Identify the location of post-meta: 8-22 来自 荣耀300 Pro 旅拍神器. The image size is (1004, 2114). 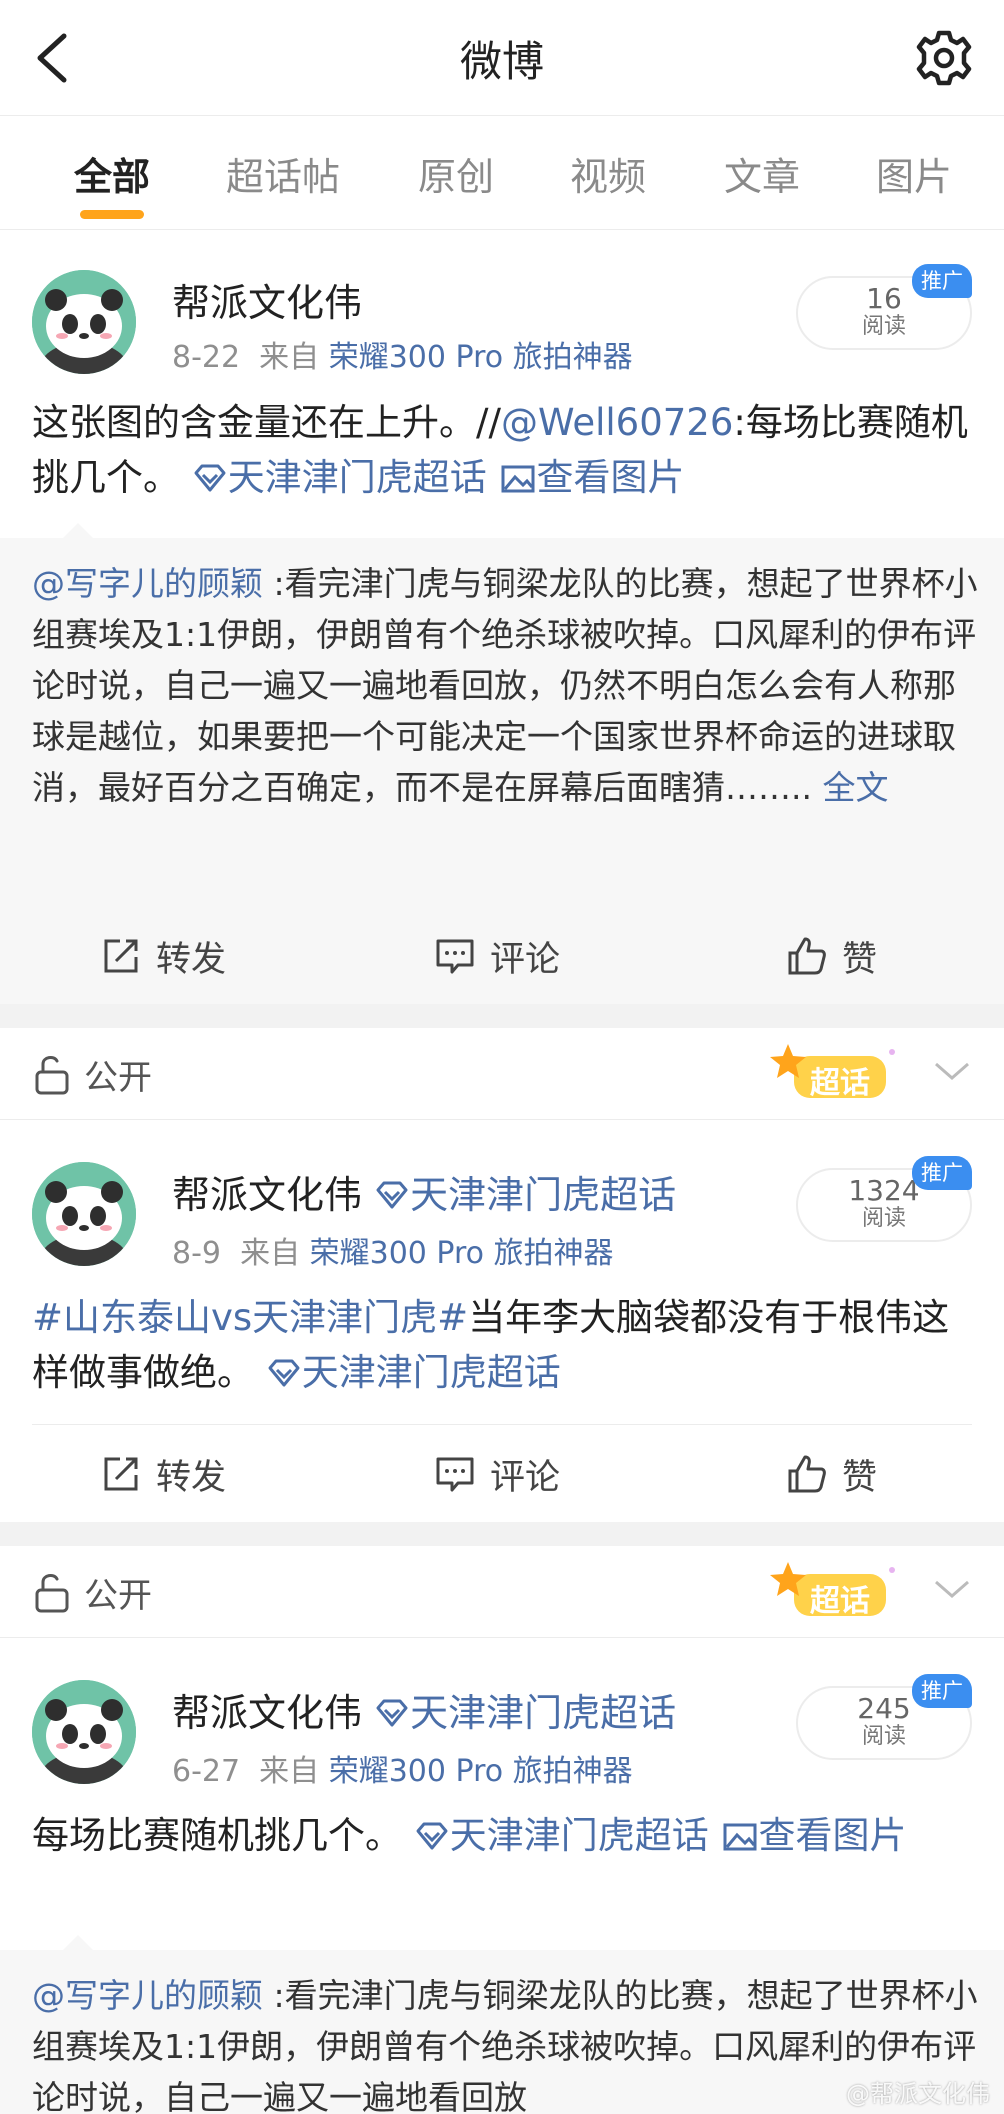
(402, 354).